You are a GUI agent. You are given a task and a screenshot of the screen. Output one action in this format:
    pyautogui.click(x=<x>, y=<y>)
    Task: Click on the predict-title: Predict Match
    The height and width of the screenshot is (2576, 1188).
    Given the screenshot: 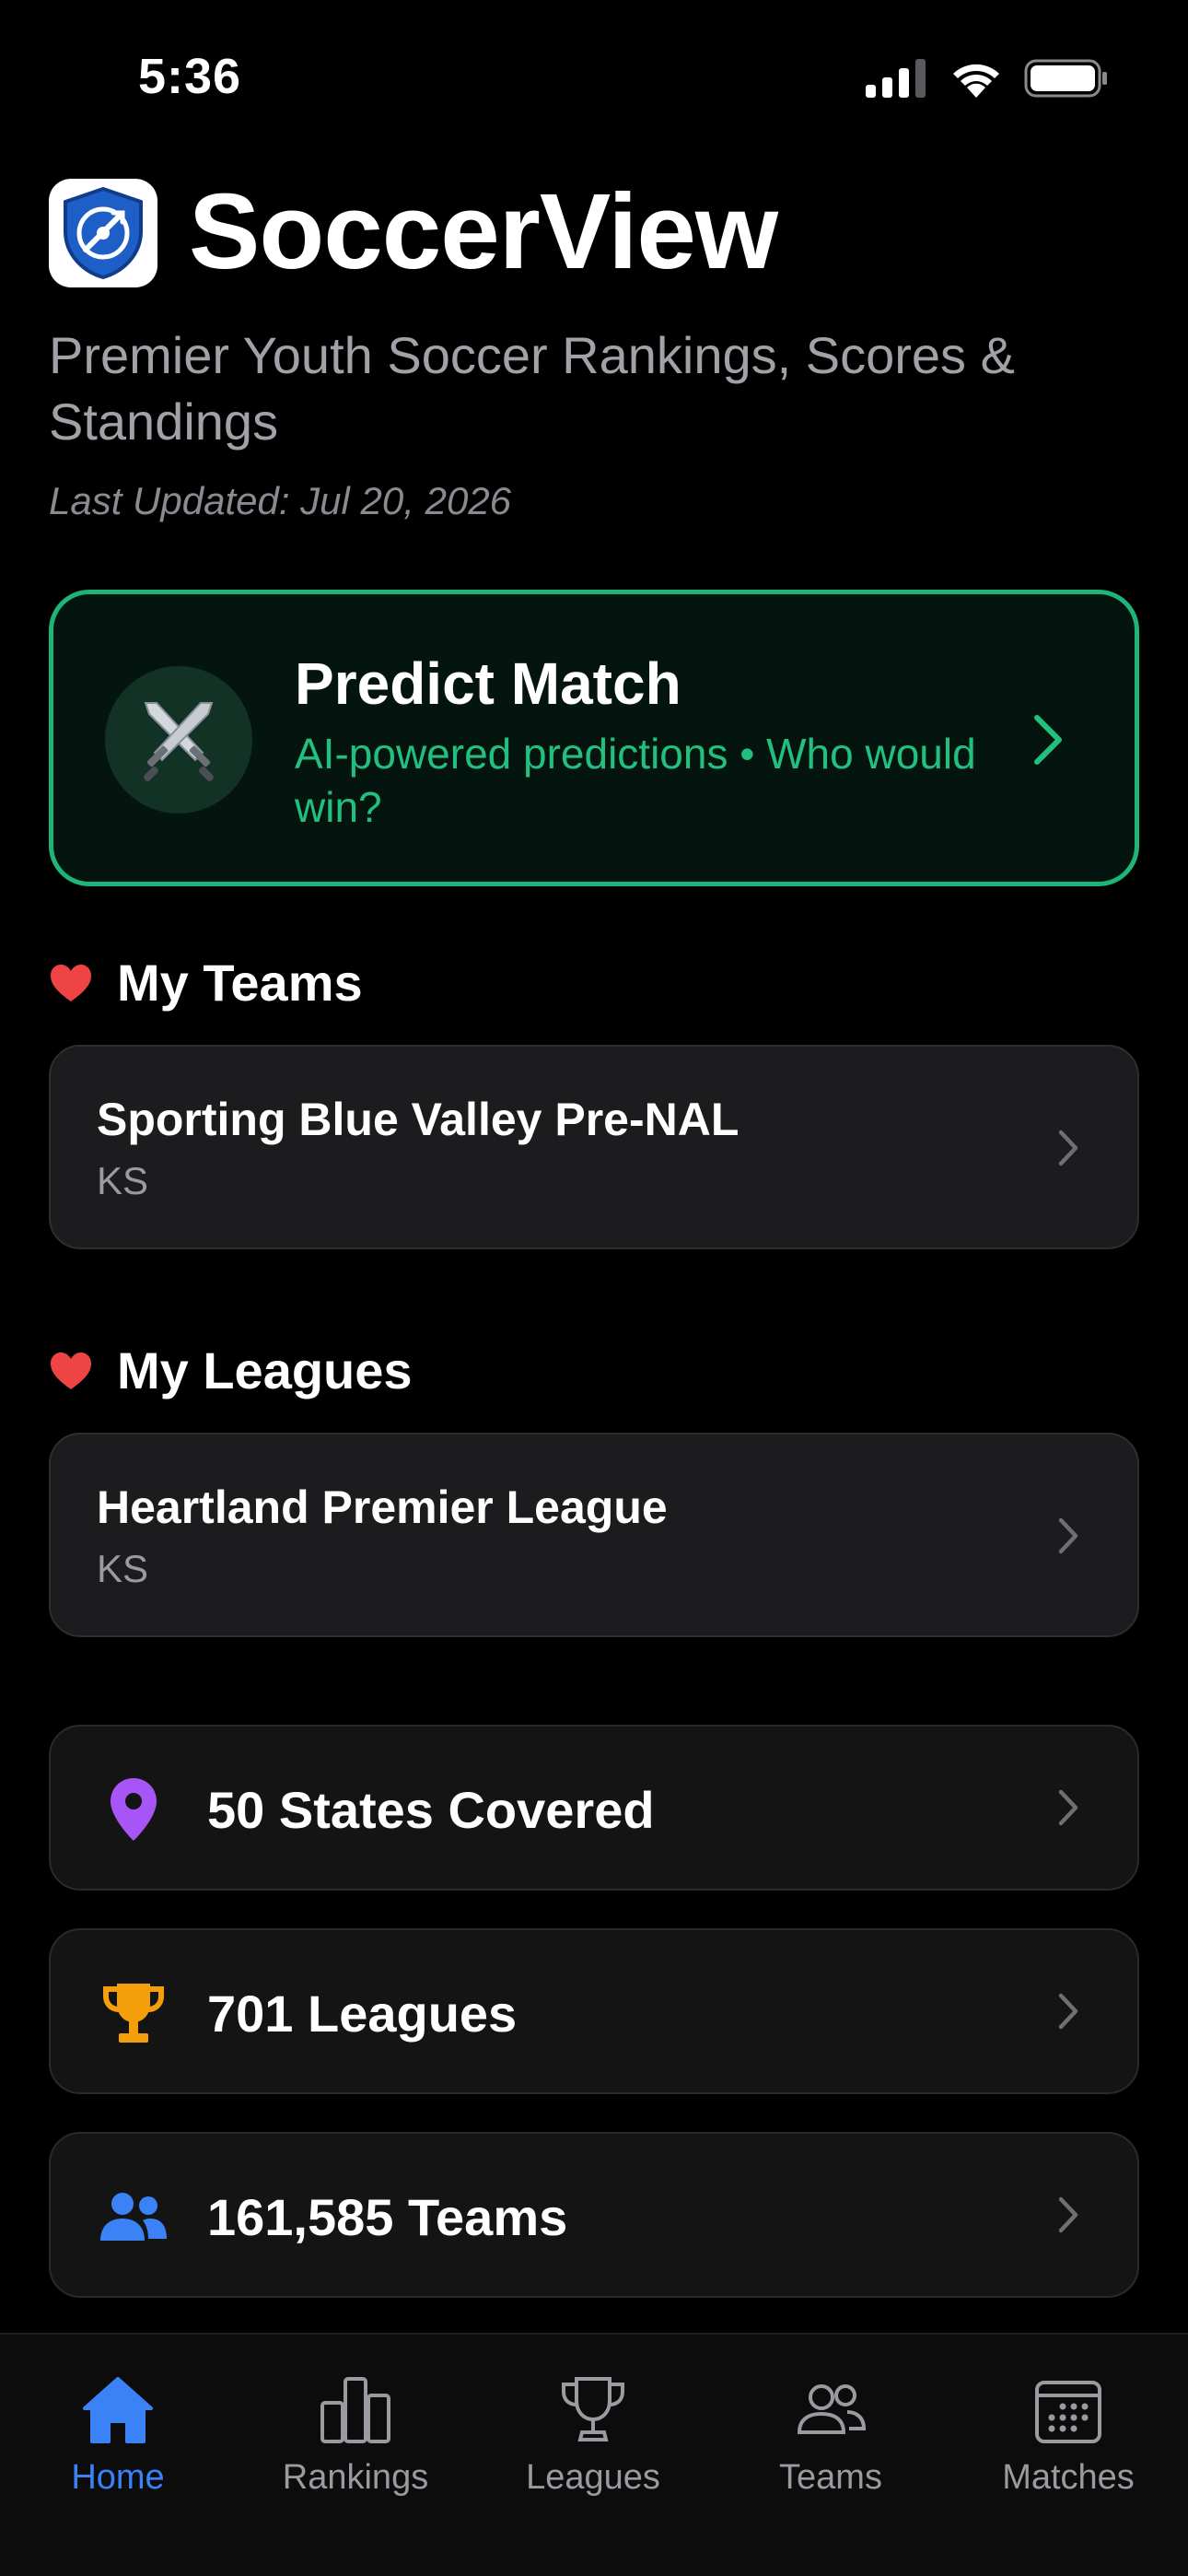 What is the action you would take?
    pyautogui.click(x=488, y=683)
    